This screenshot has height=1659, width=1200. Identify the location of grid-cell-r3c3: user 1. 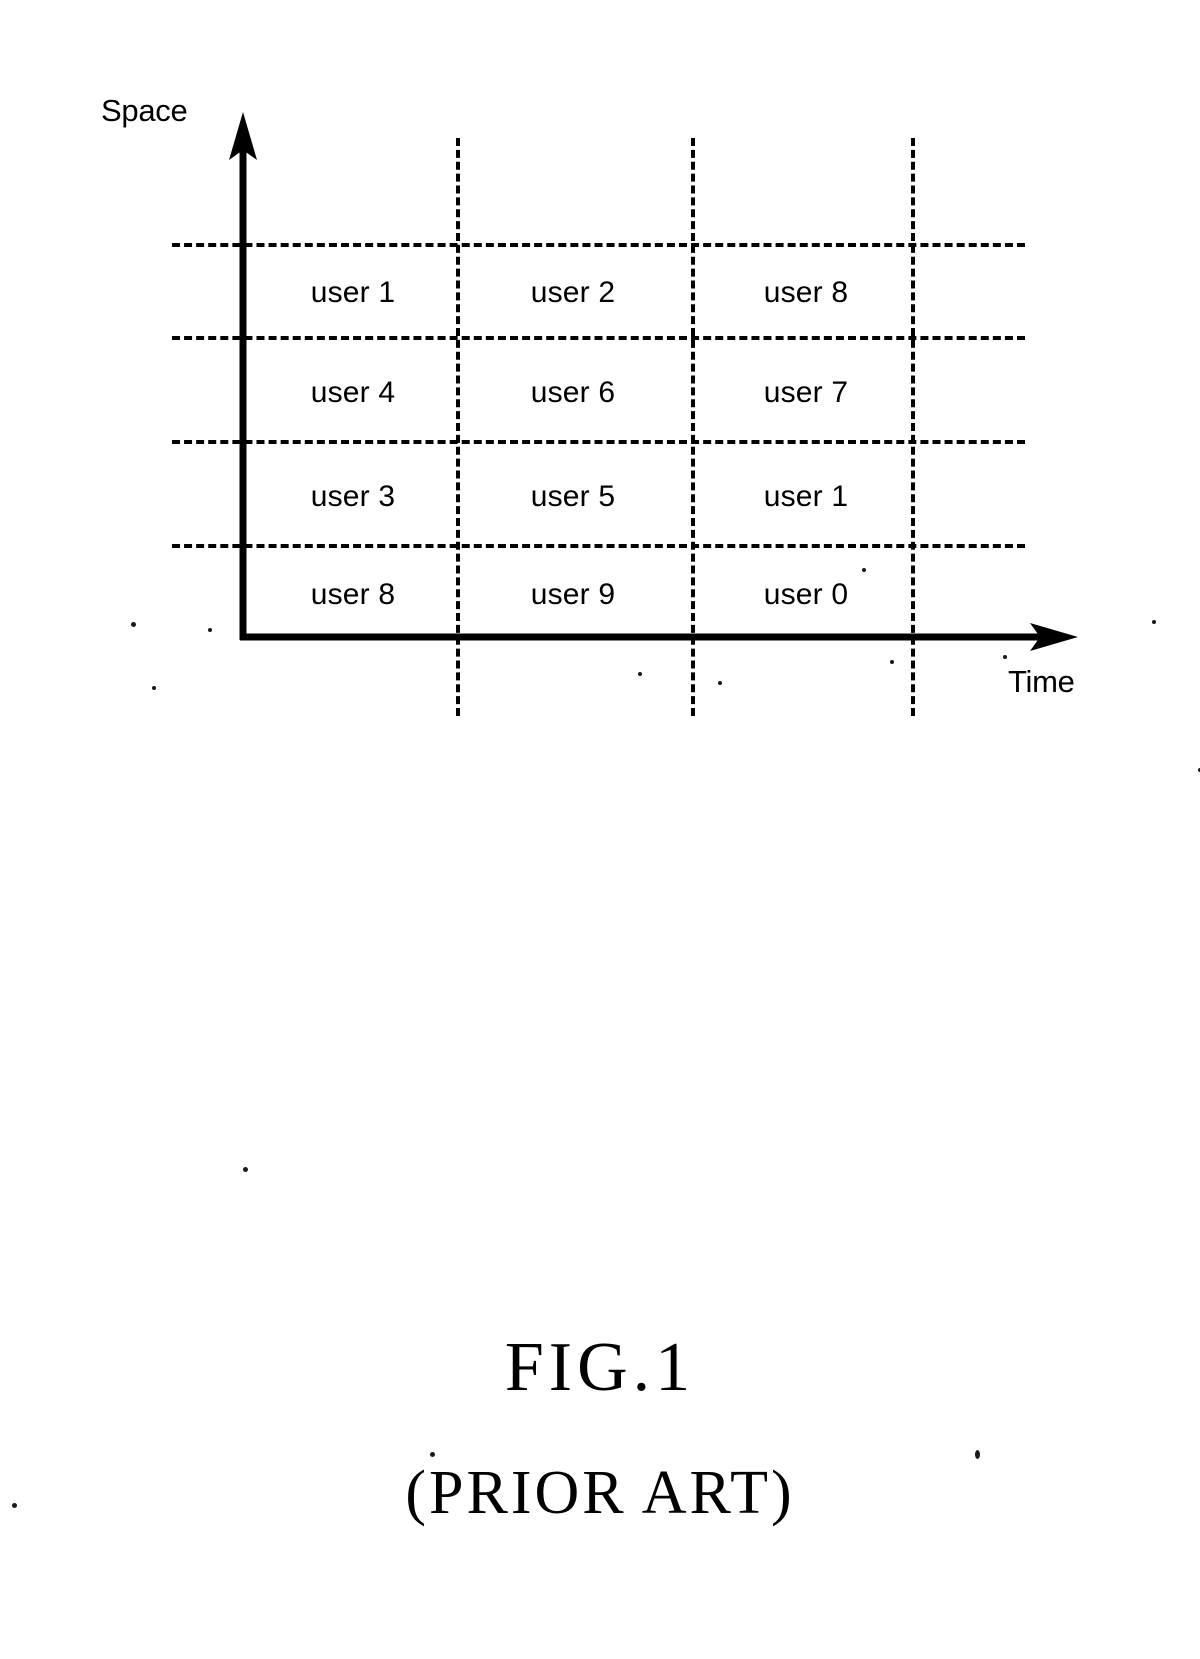
(806, 496).